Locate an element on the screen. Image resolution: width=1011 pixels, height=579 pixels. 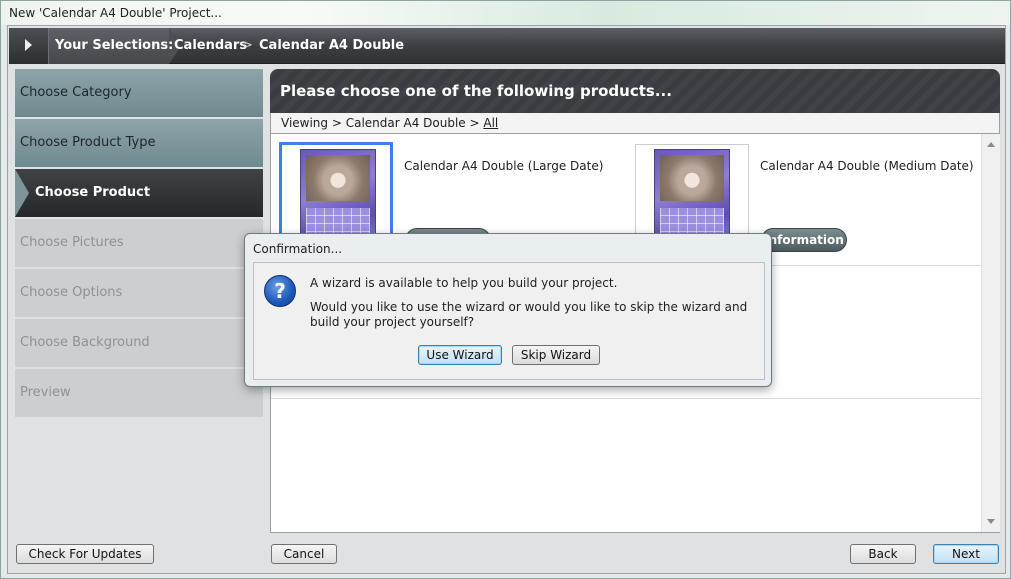
breadcrumb-item-calendars: Calendars is located at coordinates (210, 45).